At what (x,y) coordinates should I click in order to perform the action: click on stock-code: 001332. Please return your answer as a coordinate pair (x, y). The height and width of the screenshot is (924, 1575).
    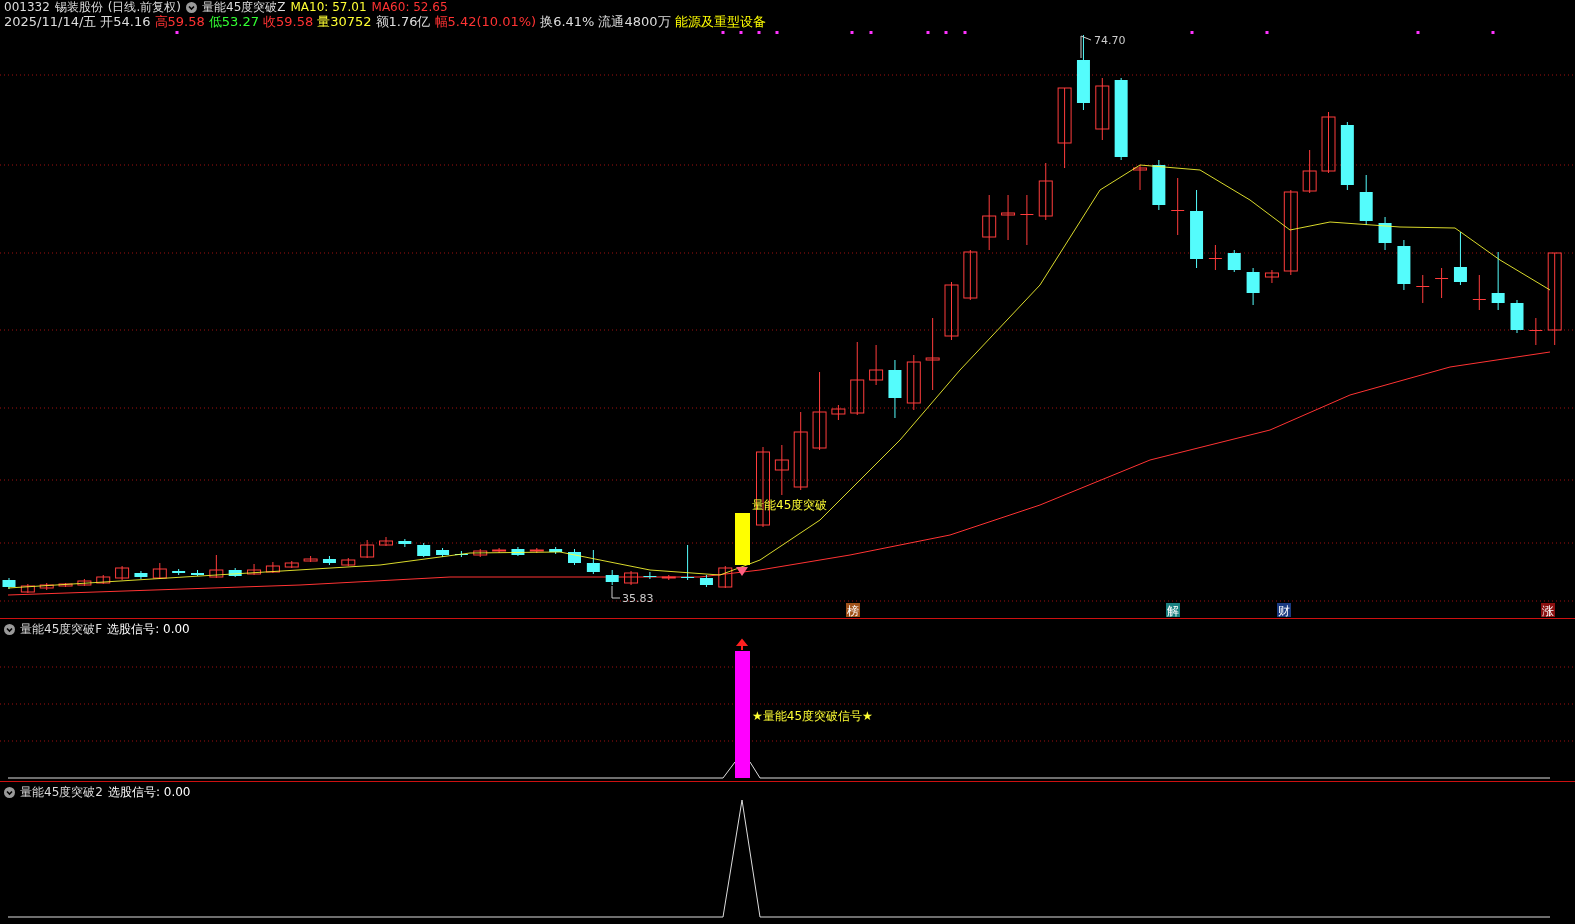
    Looking at the image, I should click on (27, 7).